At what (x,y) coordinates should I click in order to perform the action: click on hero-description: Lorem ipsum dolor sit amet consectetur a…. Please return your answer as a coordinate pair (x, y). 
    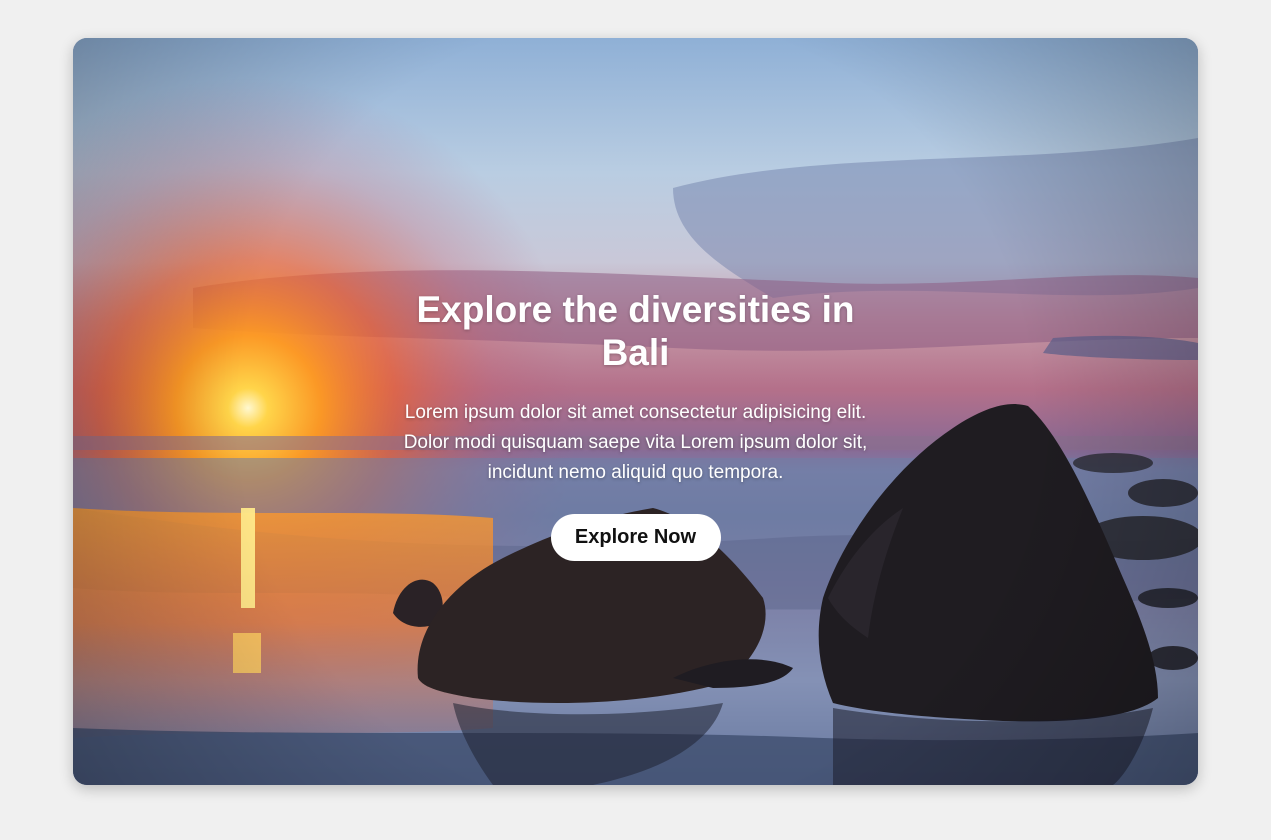
    Looking at the image, I should click on (635, 442).